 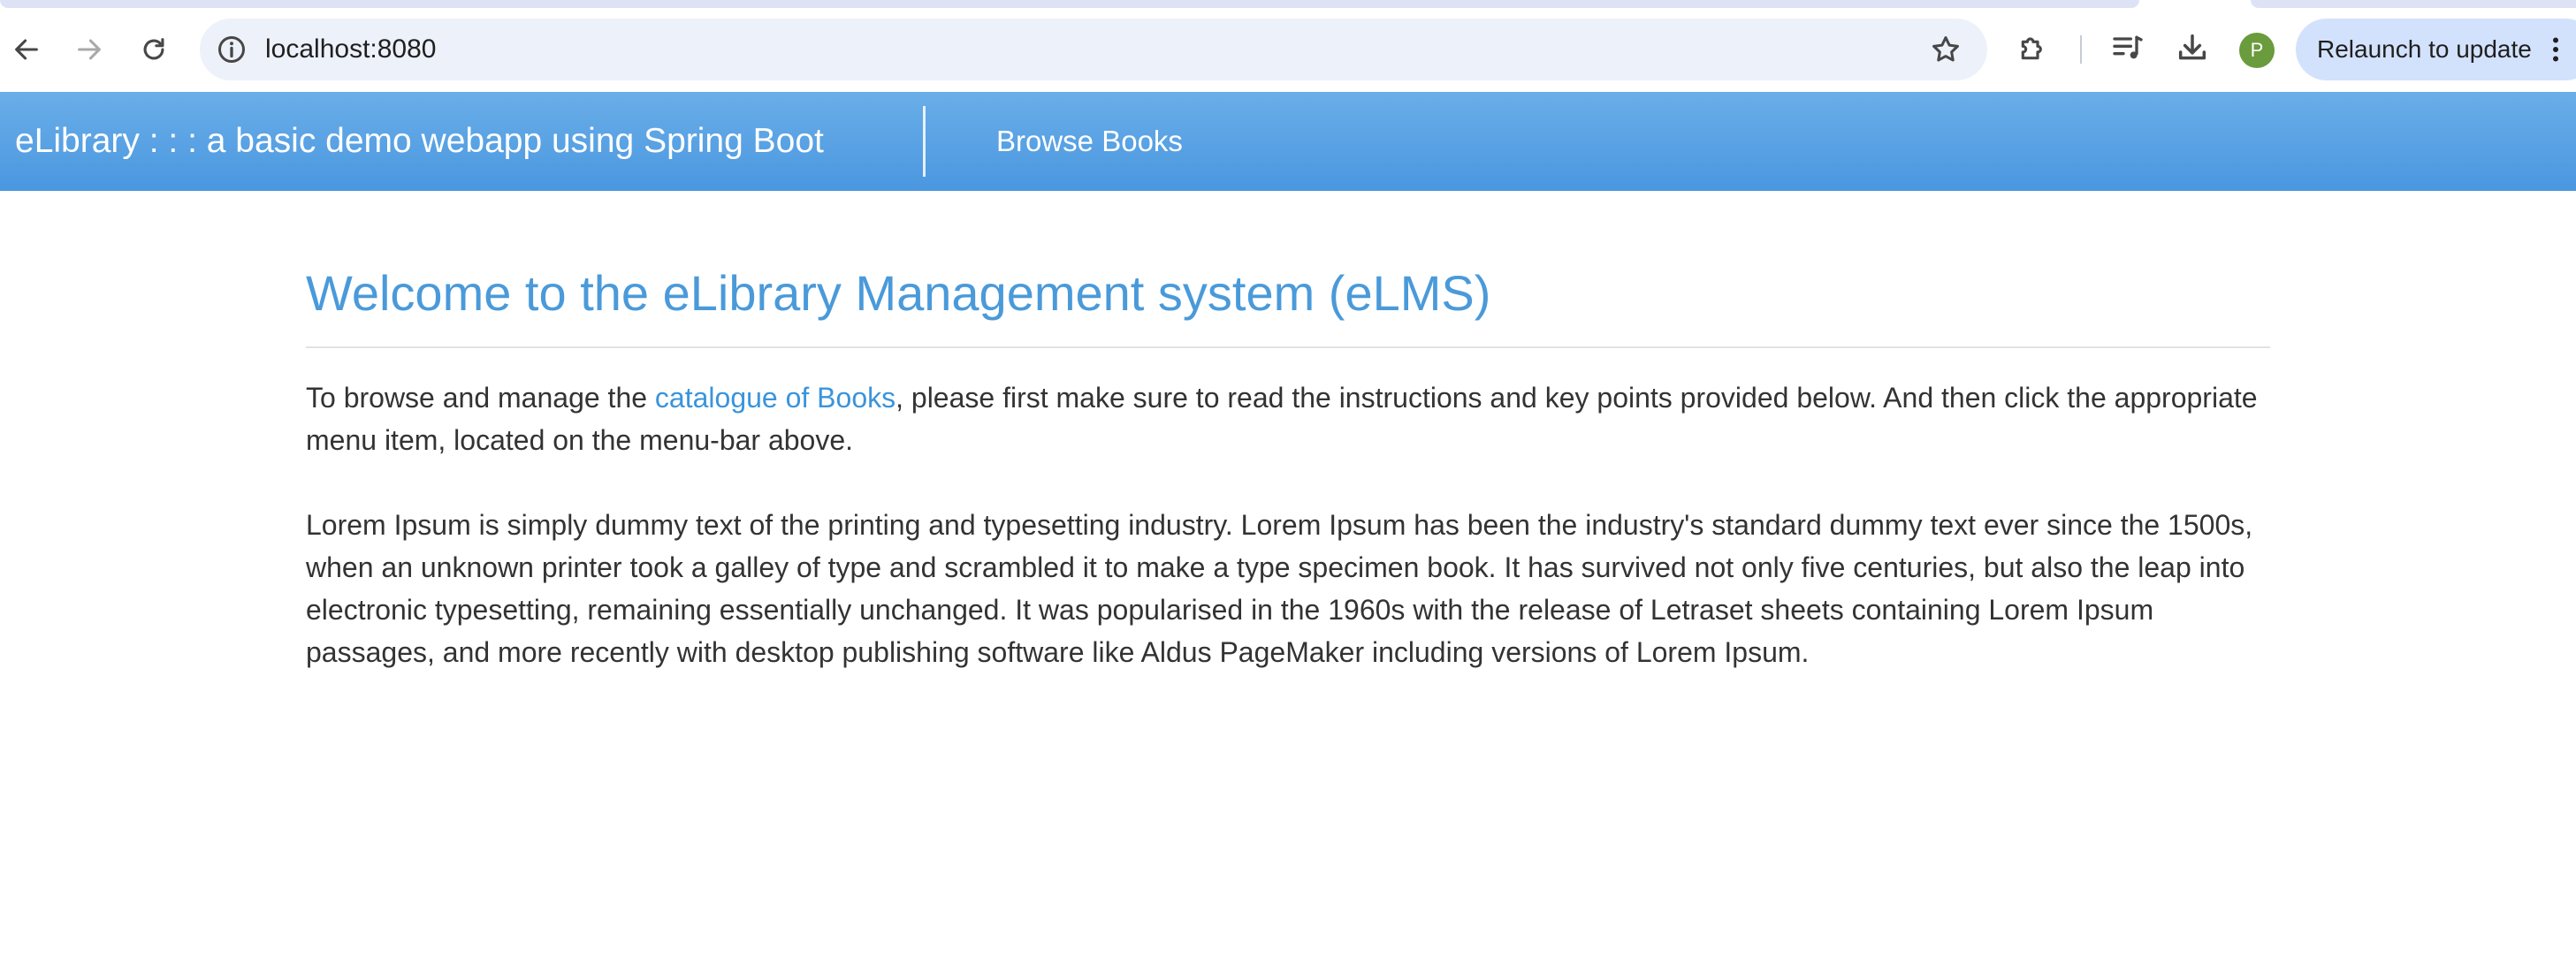 I want to click on bookmark-star-icon, so click(x=1945, y=49).